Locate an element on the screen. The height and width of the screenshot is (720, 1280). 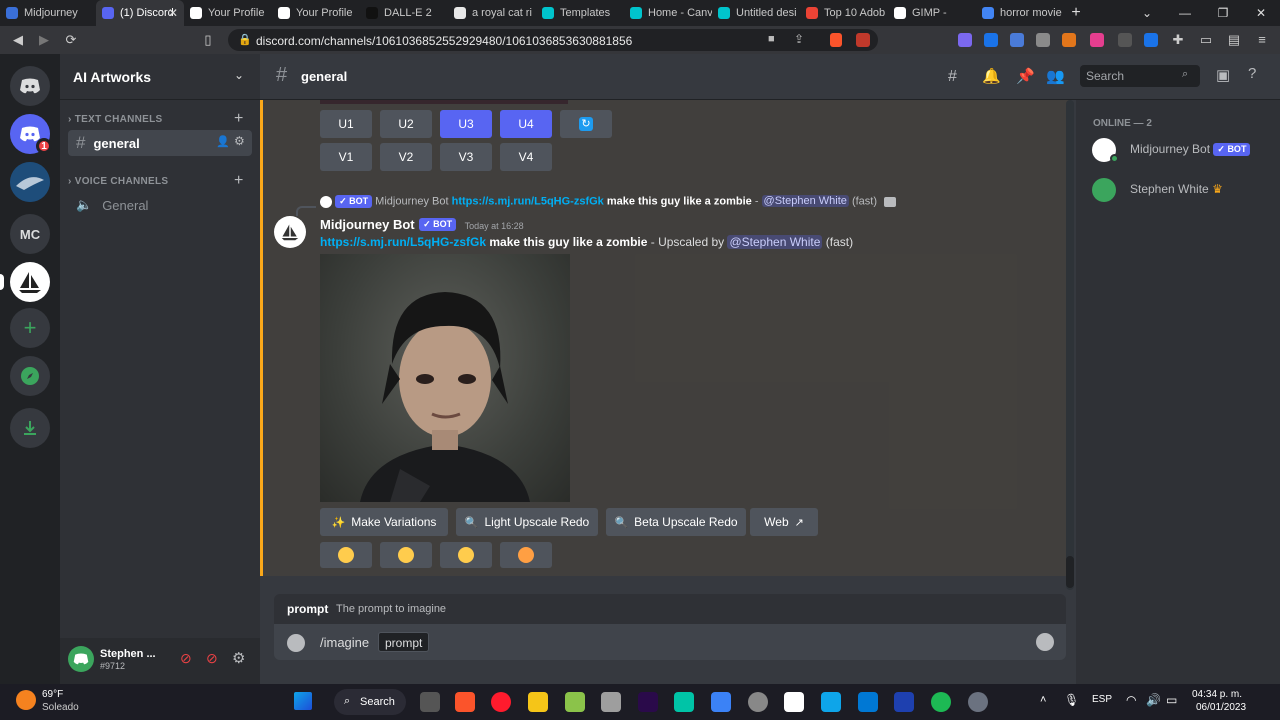
u2-button: U2 is located at coordinates (406, 124).